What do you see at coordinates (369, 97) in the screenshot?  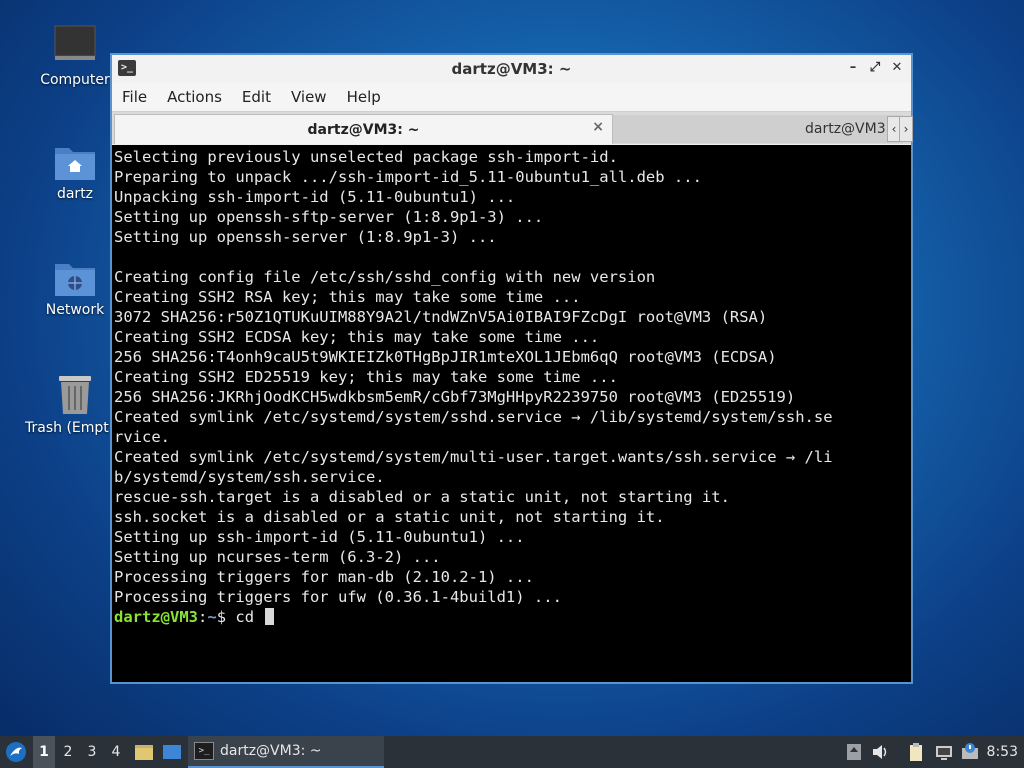 I see `menu-help: Help` at bounding box center [369, 97].